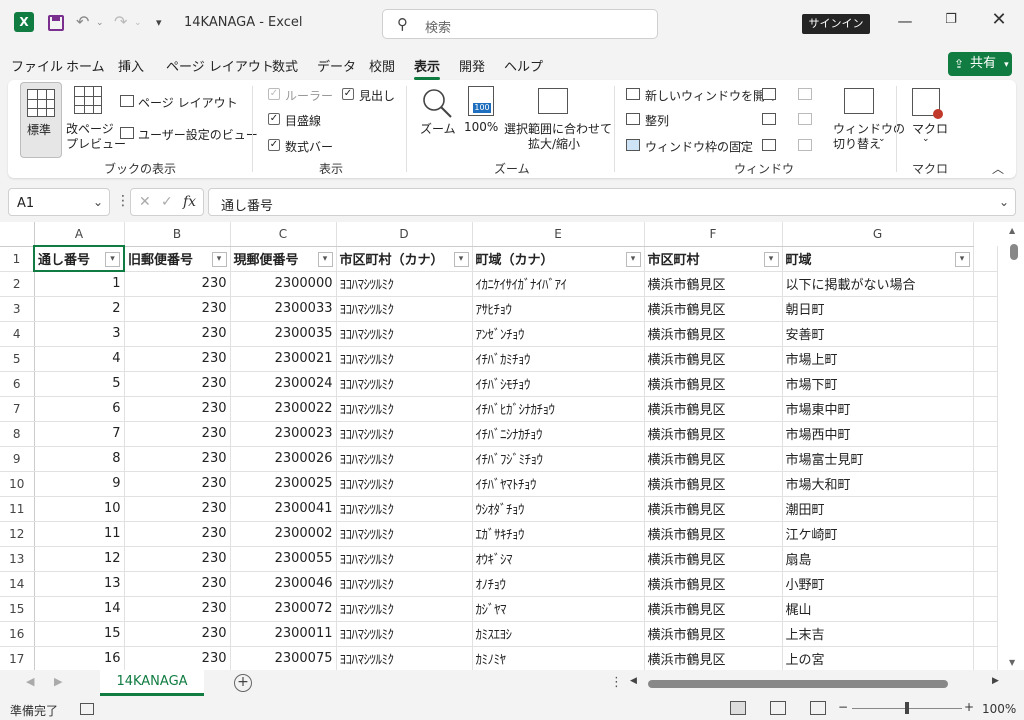  What do you see at coordinates (612, 202) in the screenshot?
I see `formula-input: 通し番号 ⌄` at bounding box center [612, 202].